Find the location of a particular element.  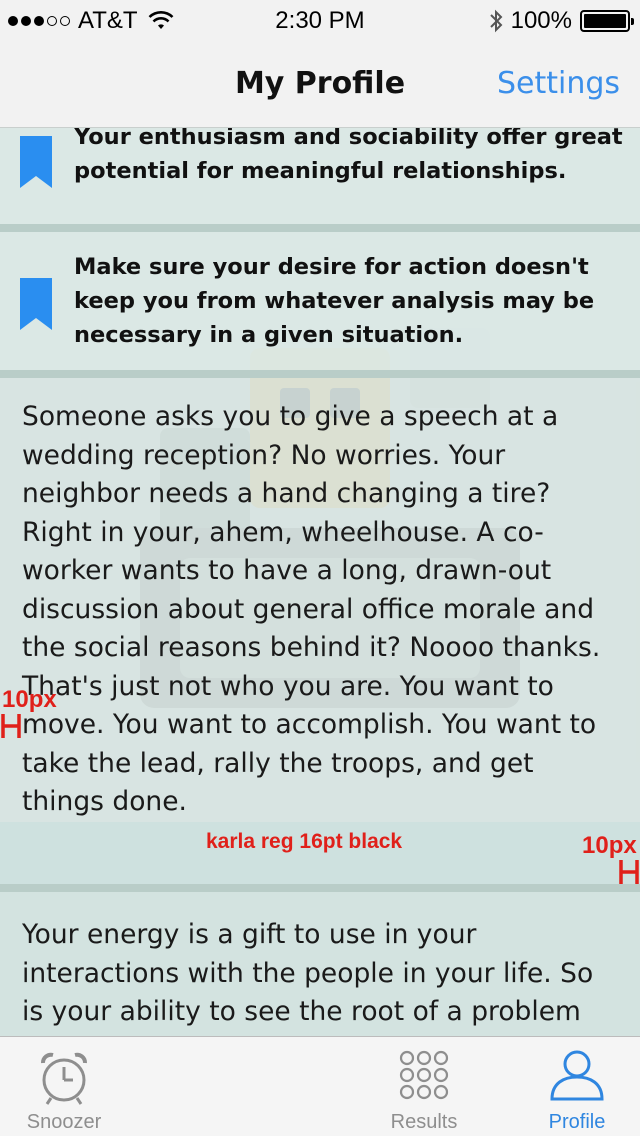

navigation-bar: My Profile Settings is located at coordinates (320, 84).